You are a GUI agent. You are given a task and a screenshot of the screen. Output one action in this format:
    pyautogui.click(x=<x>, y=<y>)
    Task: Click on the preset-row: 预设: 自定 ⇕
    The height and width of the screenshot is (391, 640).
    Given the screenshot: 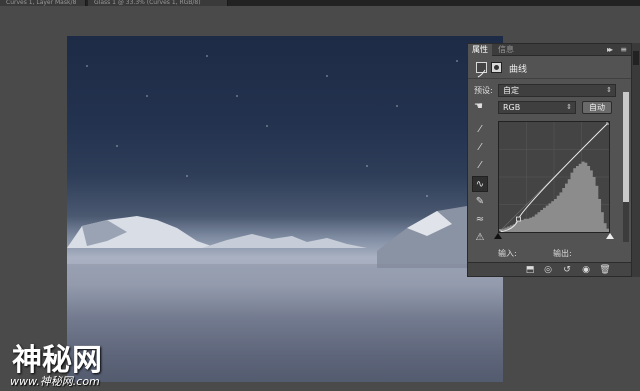 What is the action you would take?
    pyautogui.click(x=549, y=91)
    